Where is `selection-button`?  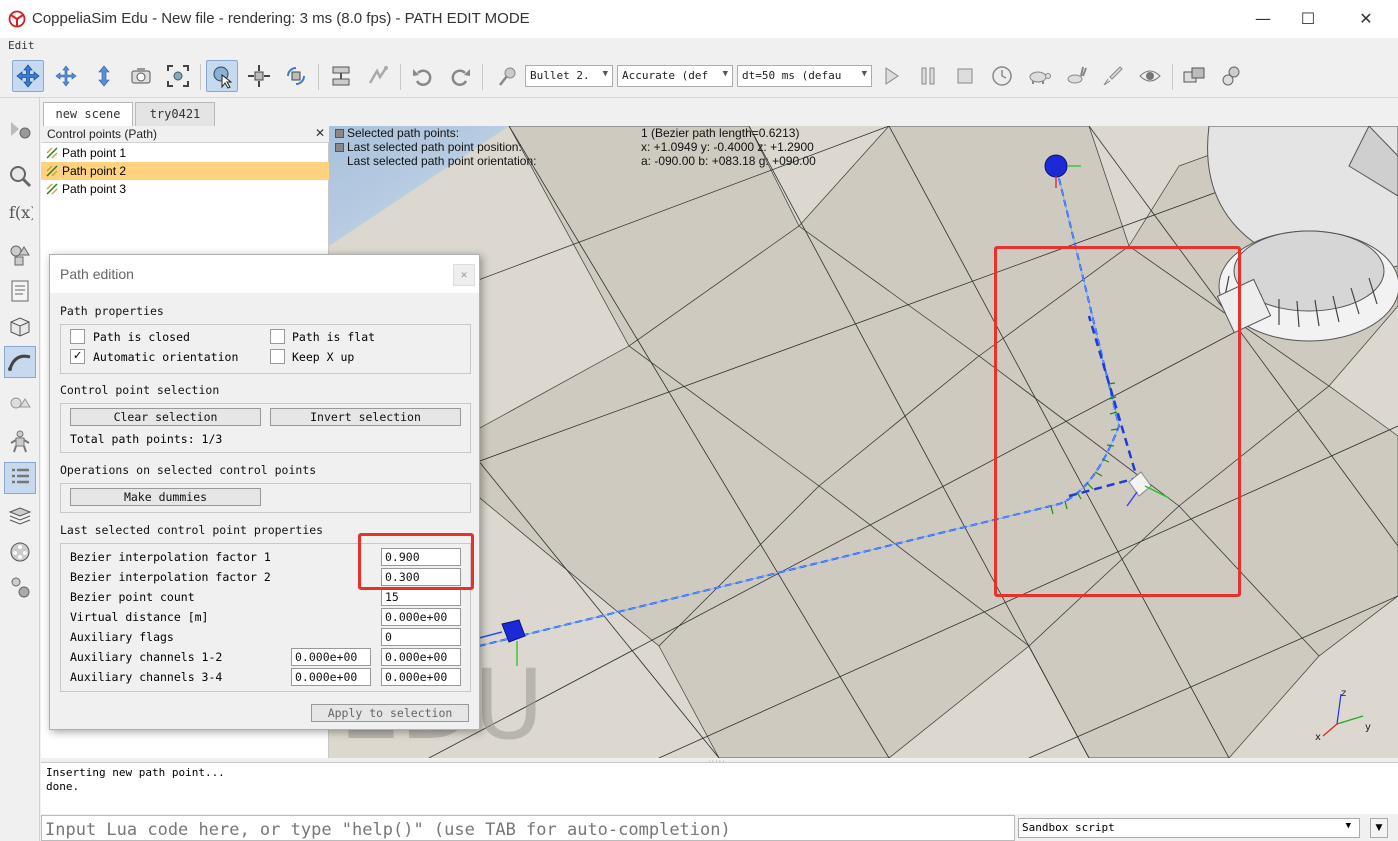 selection-button is located at coordinates (20, 406).